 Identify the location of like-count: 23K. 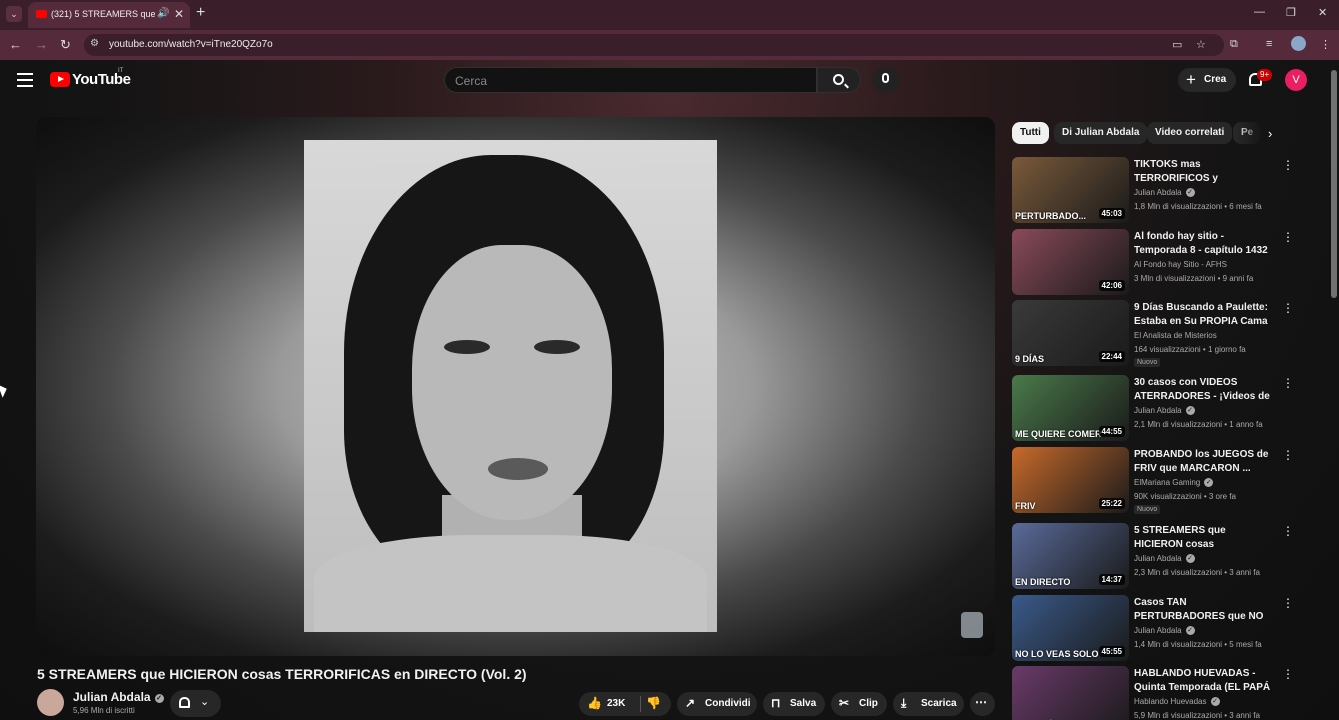
(616, 703).